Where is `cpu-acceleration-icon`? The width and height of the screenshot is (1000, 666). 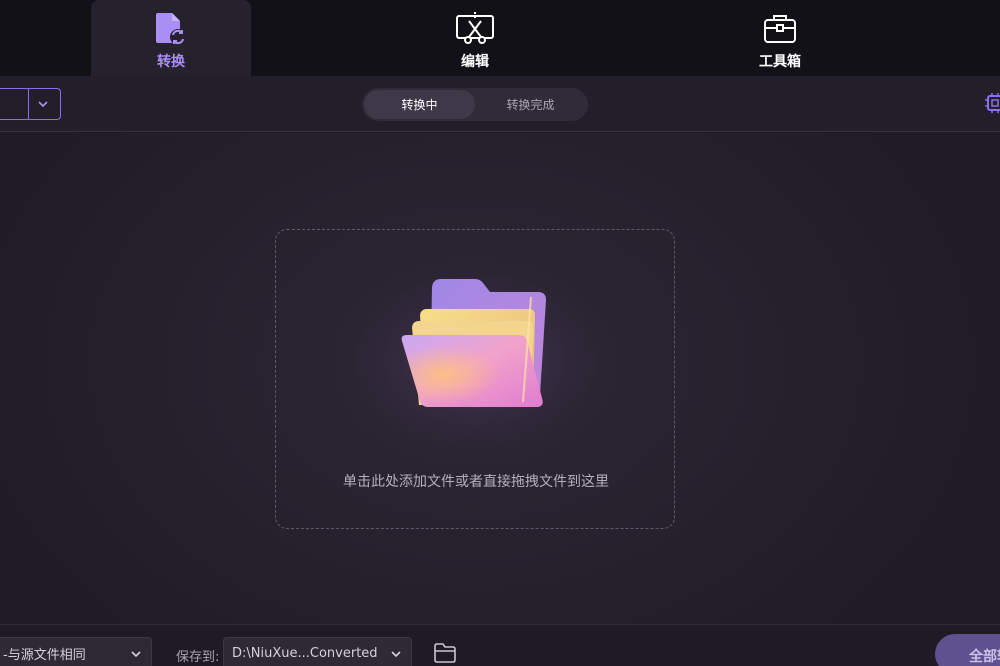 cpu-acceleration-icon is located at coordinates (992, 103).